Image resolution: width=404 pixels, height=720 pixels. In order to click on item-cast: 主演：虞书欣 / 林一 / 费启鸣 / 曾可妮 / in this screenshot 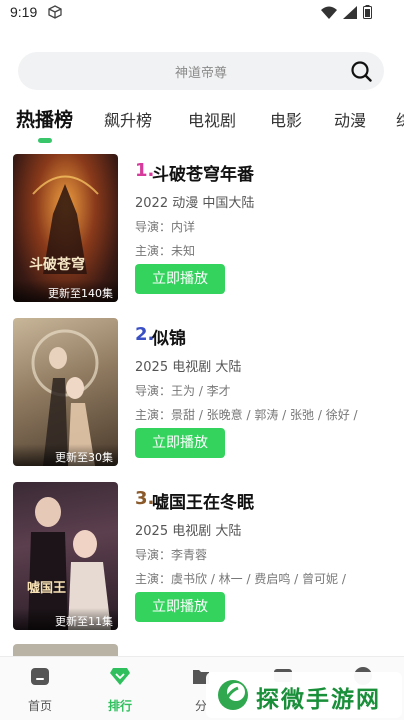, I will do `click(240, 579)`.